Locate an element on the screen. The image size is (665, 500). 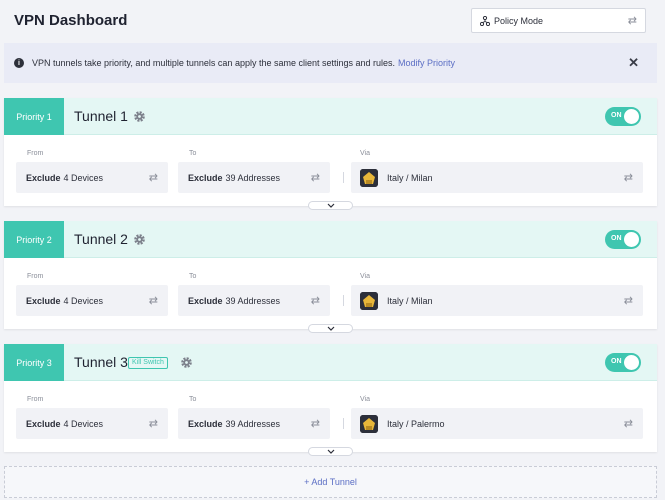
tunnel-name: Tunnel 1 is located at coordinates (101, 116).